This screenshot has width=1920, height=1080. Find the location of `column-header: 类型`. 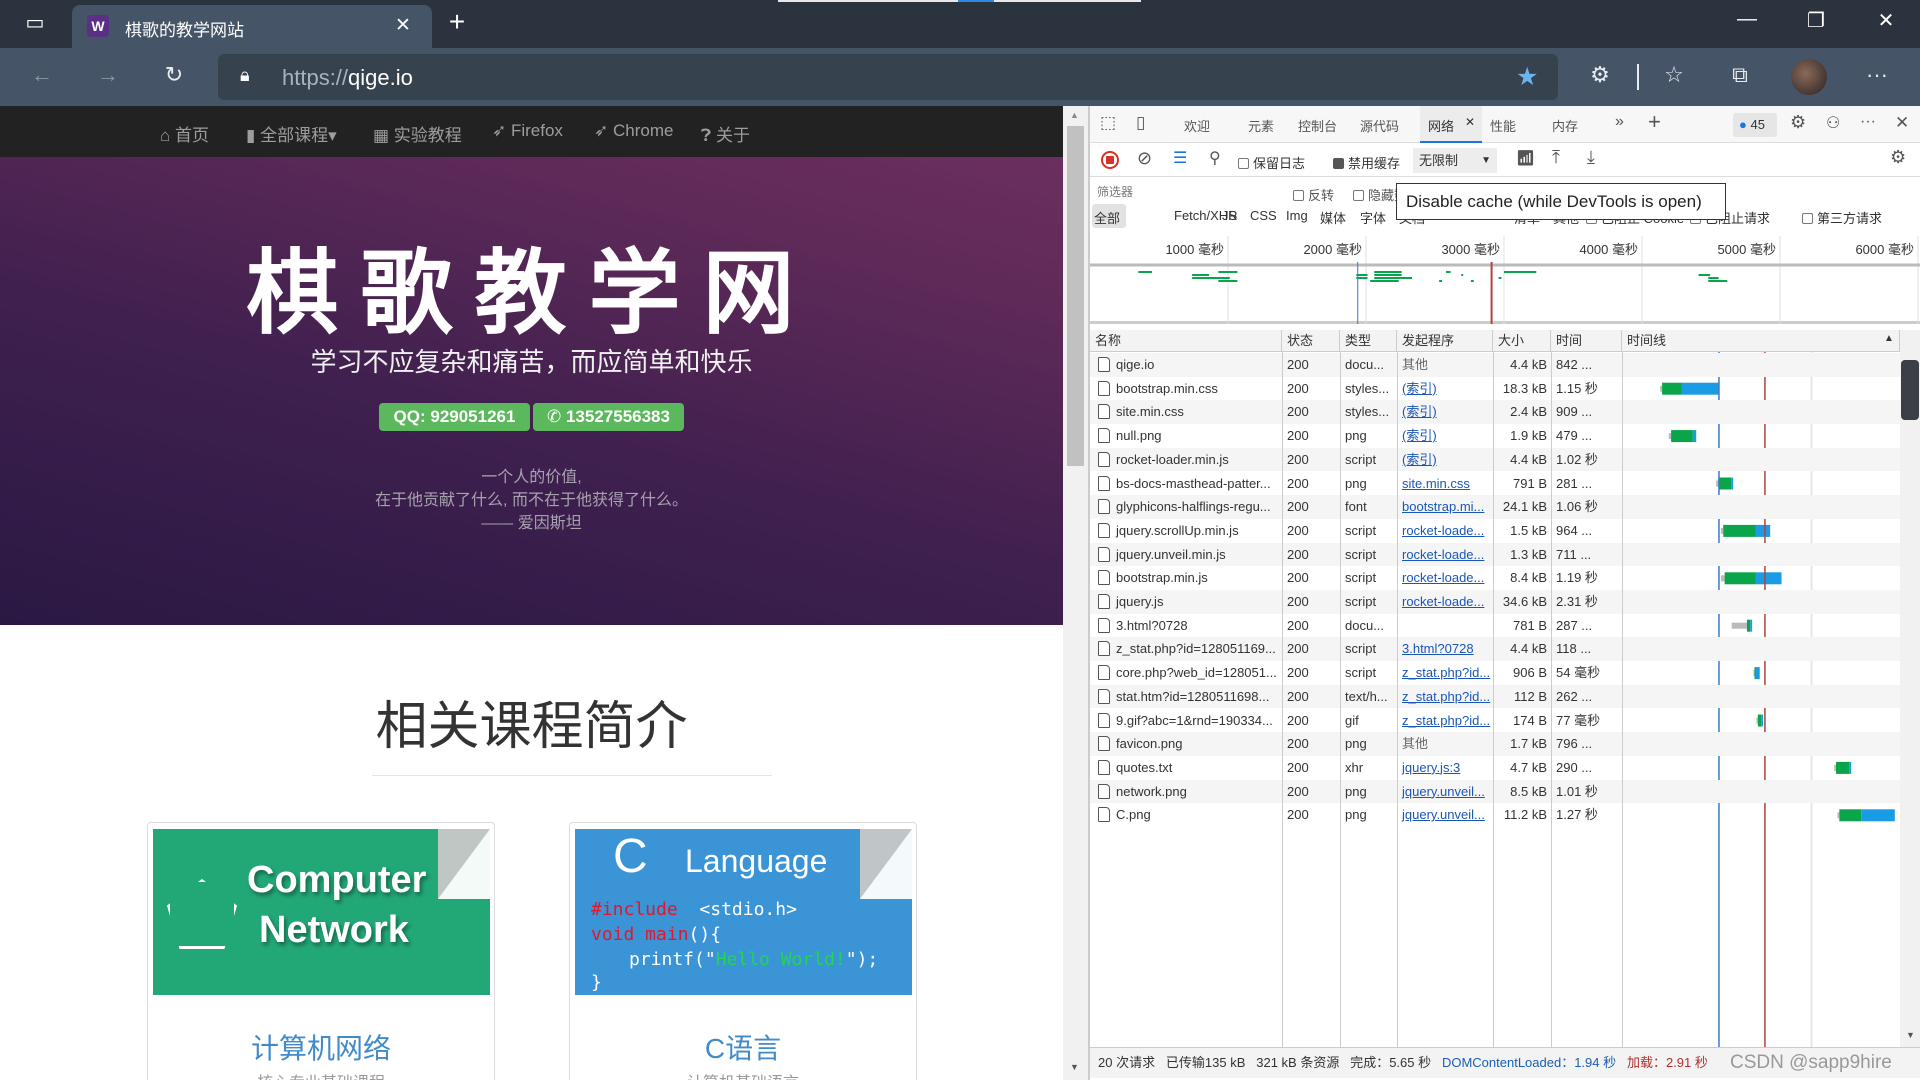

column-header: 类型 is located at coordinates (1368, 341).